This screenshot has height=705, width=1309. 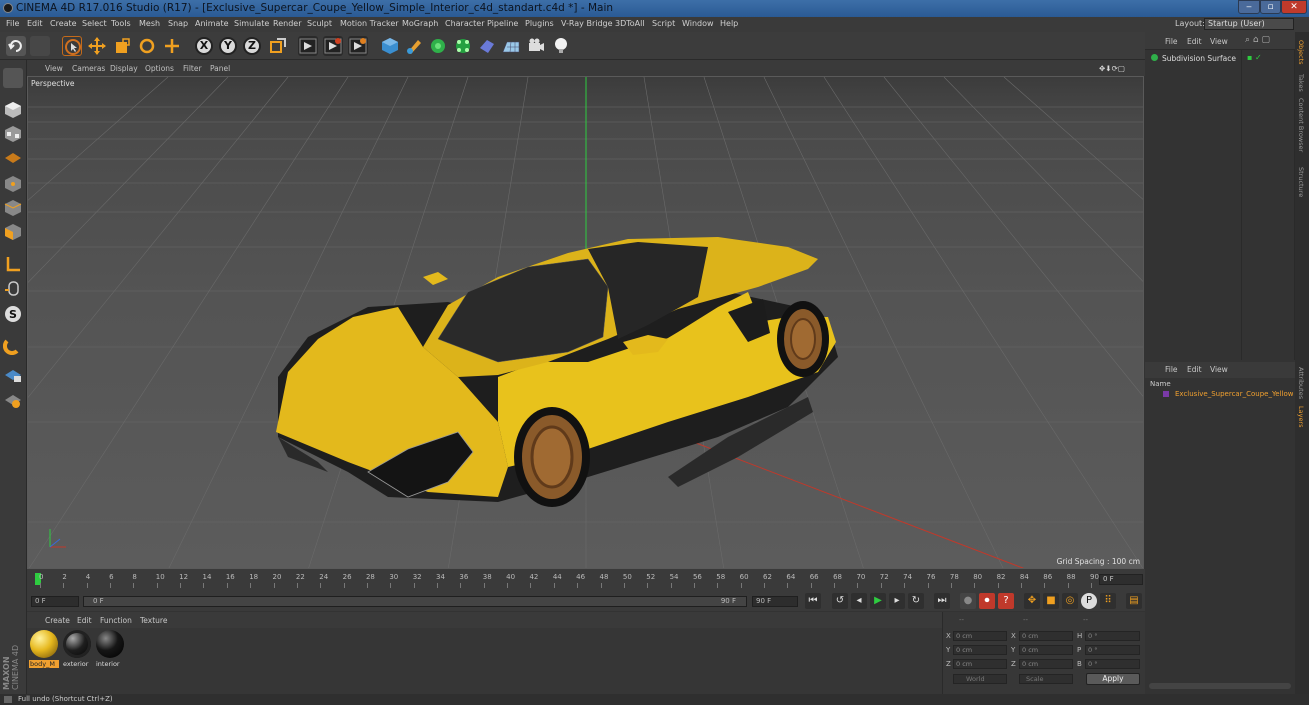 I want to click on tab-structure: Structure, so click(x=1301, y=182).